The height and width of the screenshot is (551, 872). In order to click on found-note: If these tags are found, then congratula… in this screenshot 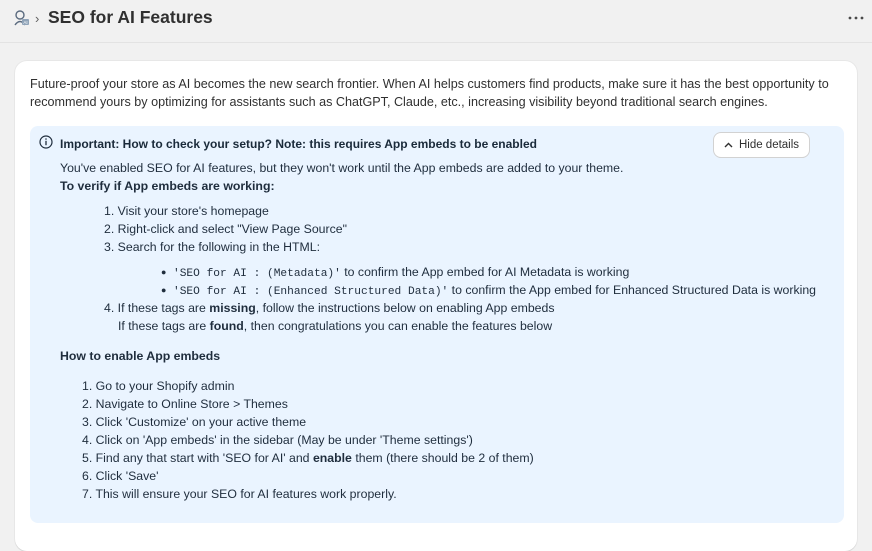, I will do `click(335, 326)`.